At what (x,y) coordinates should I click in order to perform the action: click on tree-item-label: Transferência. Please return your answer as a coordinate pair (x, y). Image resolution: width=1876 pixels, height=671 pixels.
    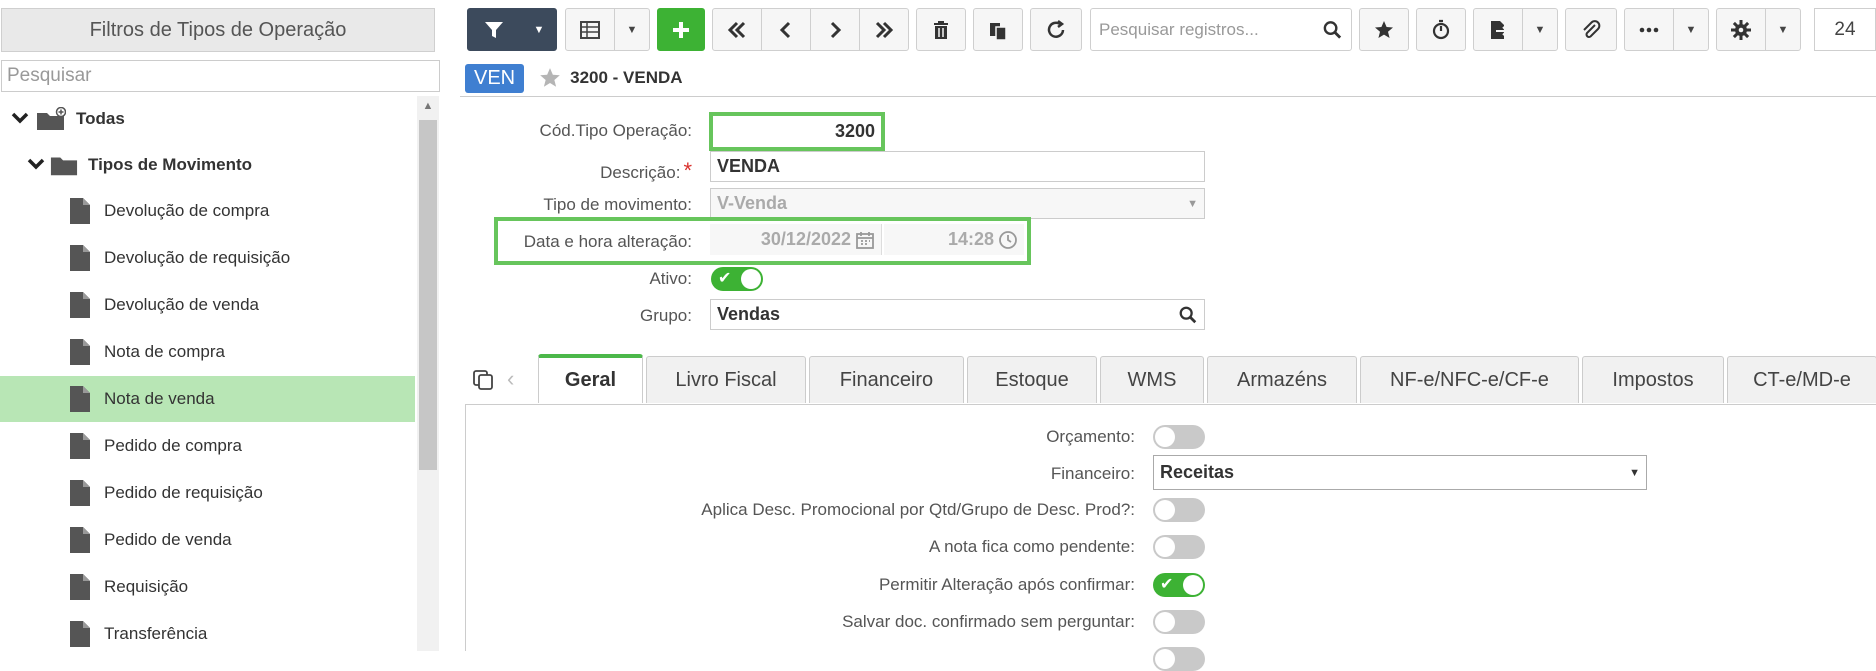
    Looking at the image, I should click on (156, 633).